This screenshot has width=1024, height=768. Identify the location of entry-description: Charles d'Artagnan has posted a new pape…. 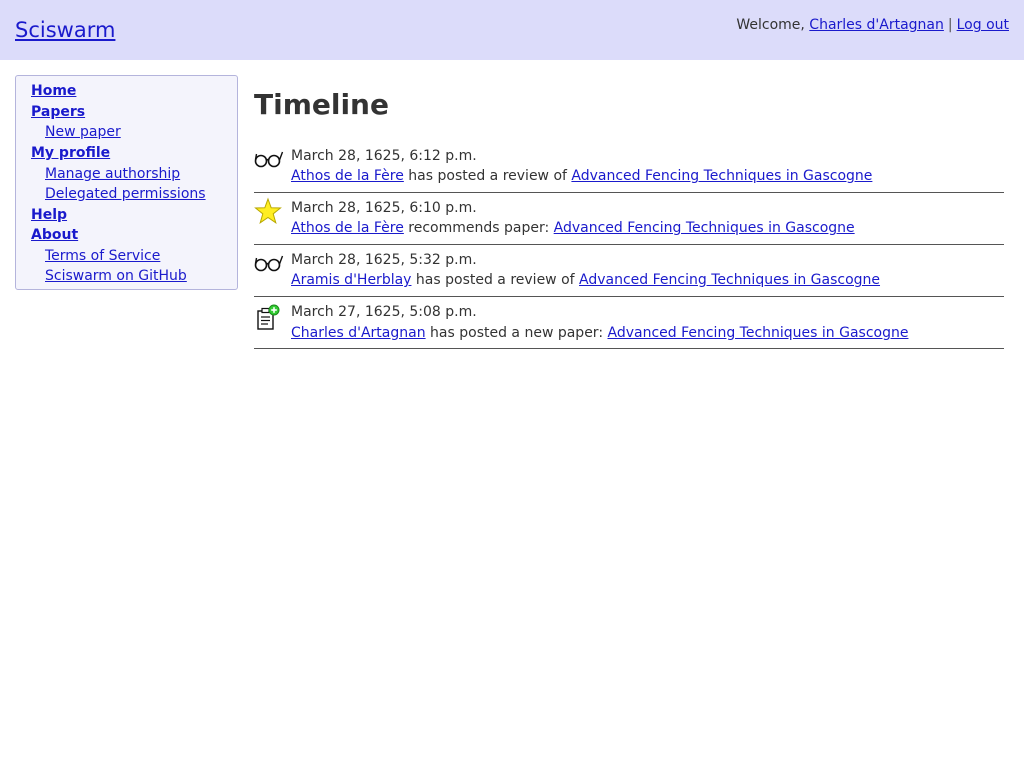
(599, 333).